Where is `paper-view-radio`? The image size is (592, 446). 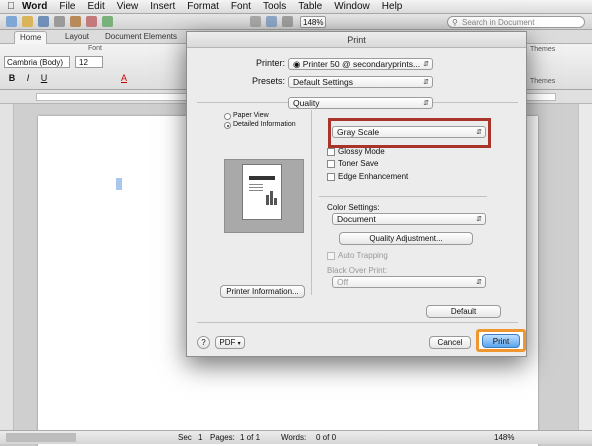 paper-view-radio is located at coordinates (227, 116).